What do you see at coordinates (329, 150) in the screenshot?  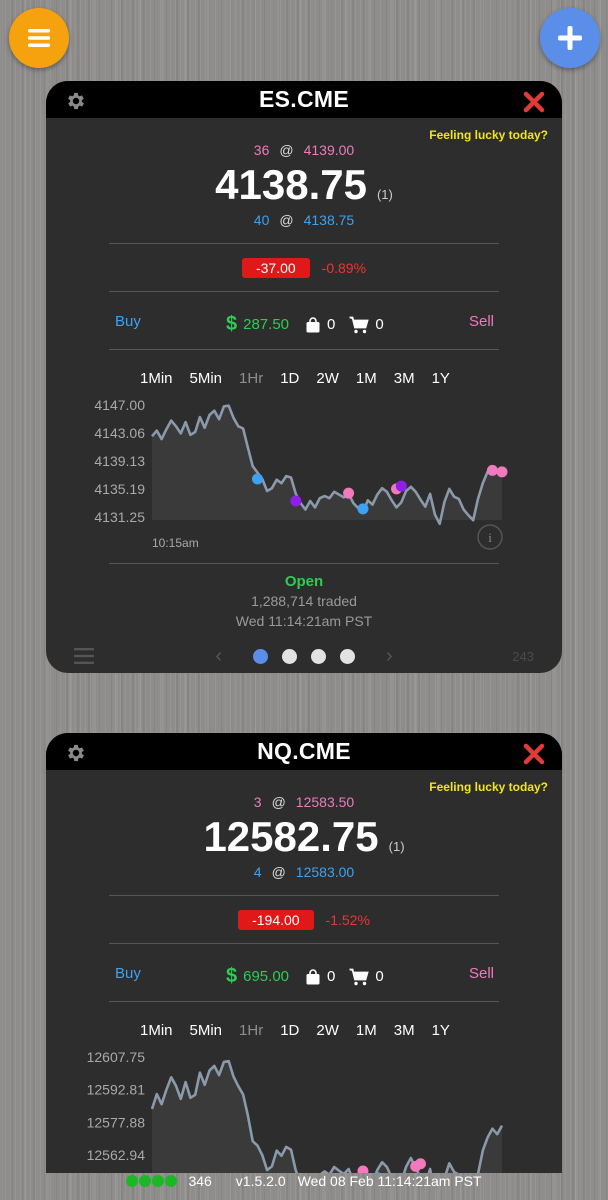 I see `ask-price: 4139.00` at bounding box center [329, 150].